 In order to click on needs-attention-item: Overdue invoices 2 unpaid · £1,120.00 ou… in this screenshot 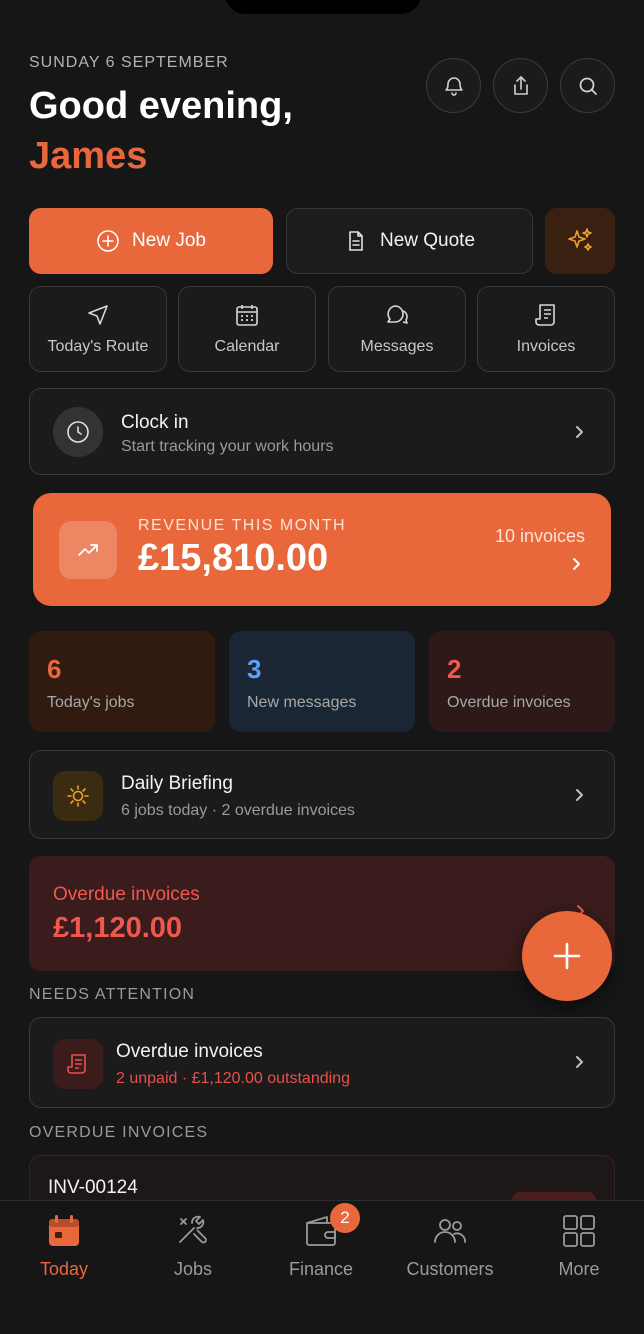, I will do `click(322, 1062)`.